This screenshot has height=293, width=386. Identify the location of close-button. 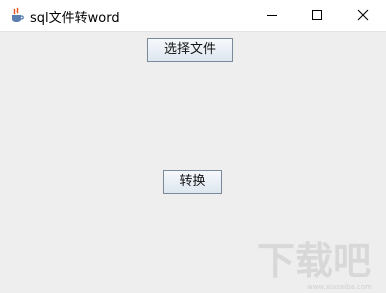
(363, 15).